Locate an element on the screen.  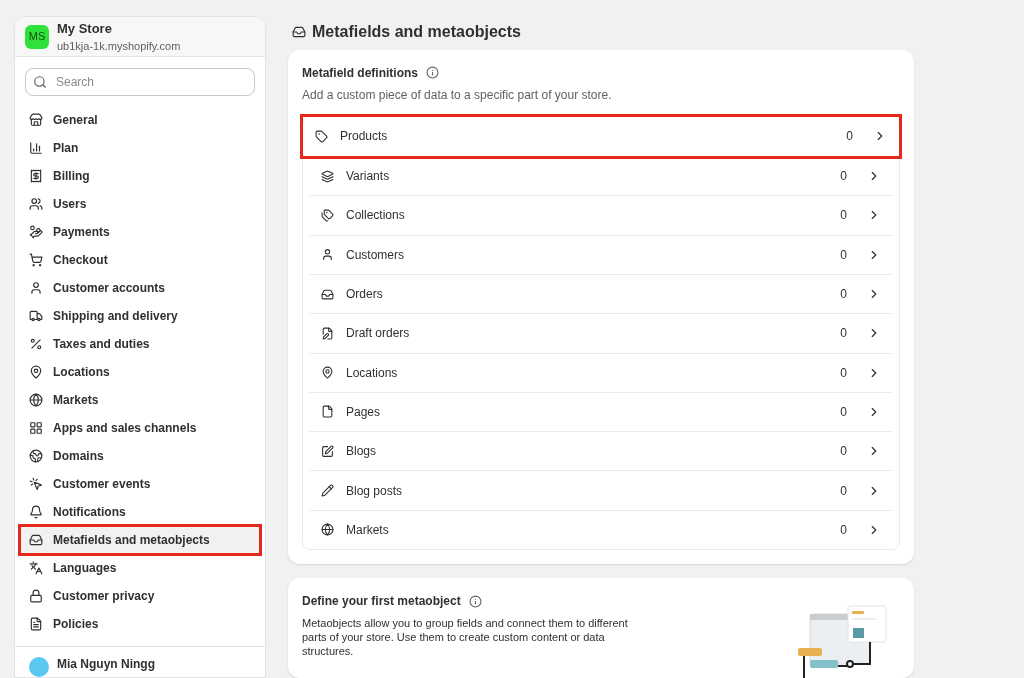
pencil-icon is located at coordinates (327, 491).